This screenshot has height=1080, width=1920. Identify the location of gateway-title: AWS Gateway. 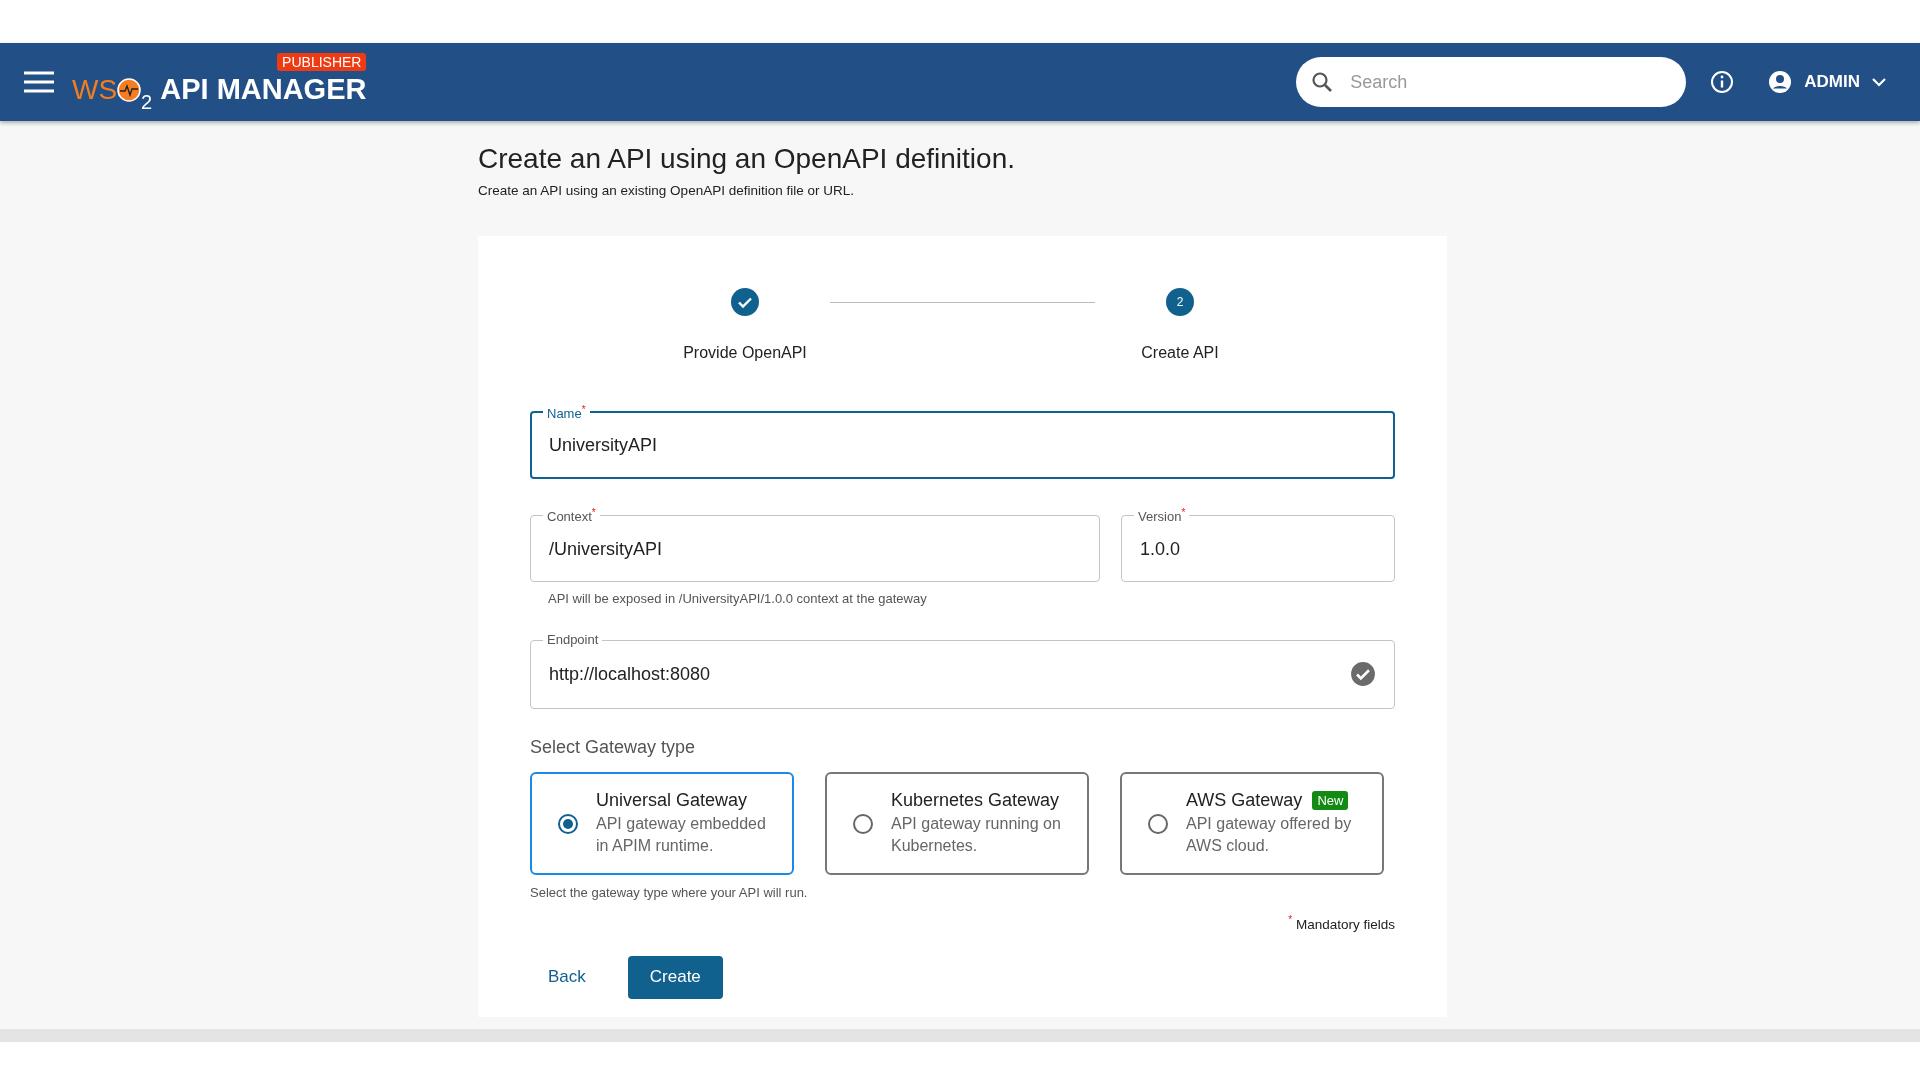
(1244, 800).